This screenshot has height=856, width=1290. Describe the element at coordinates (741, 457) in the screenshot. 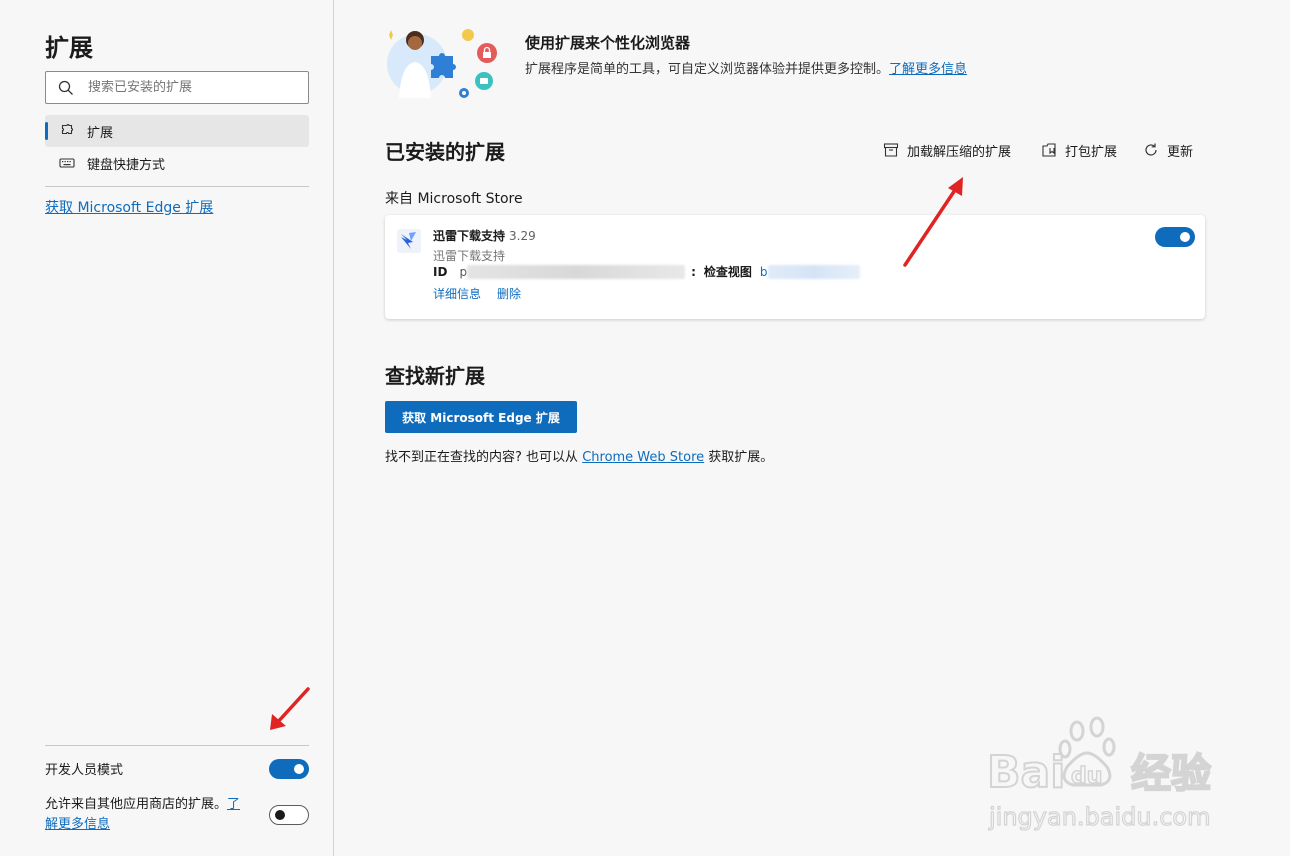

I see `chrome-note-suffix: 获取扩展。` at that location.